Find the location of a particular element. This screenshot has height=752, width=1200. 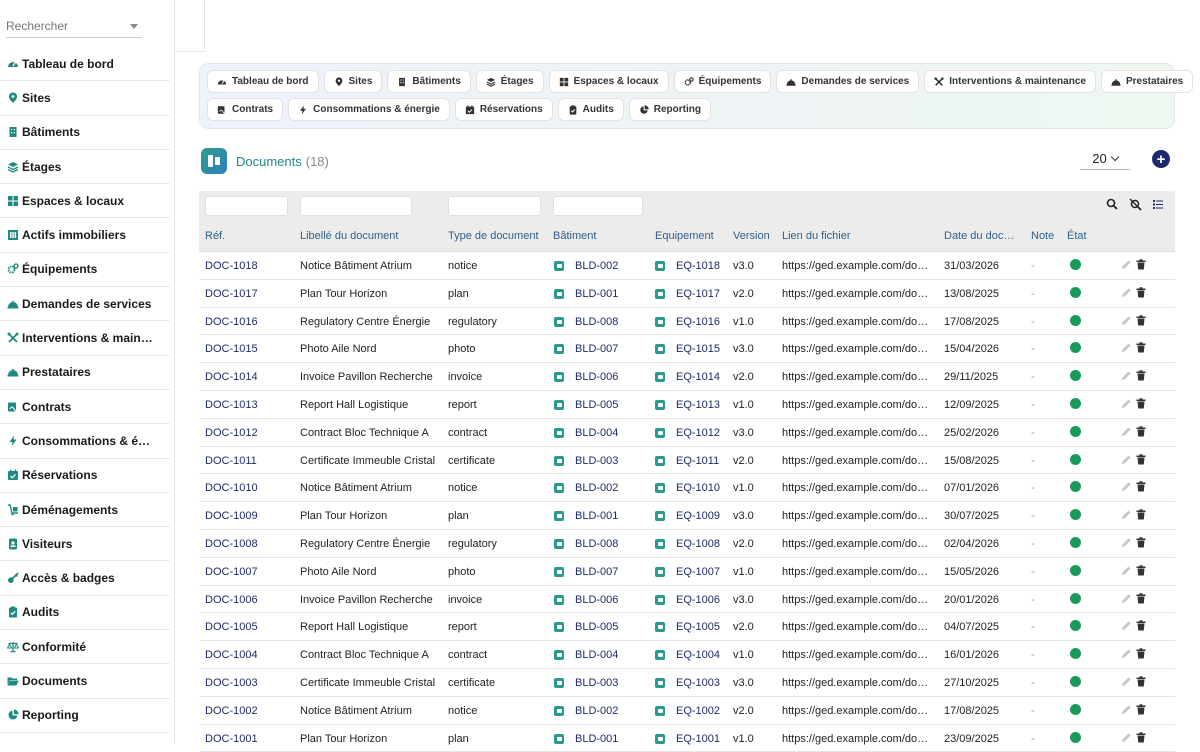

building-link: BLD-002 is located at coordinates (586, 711).